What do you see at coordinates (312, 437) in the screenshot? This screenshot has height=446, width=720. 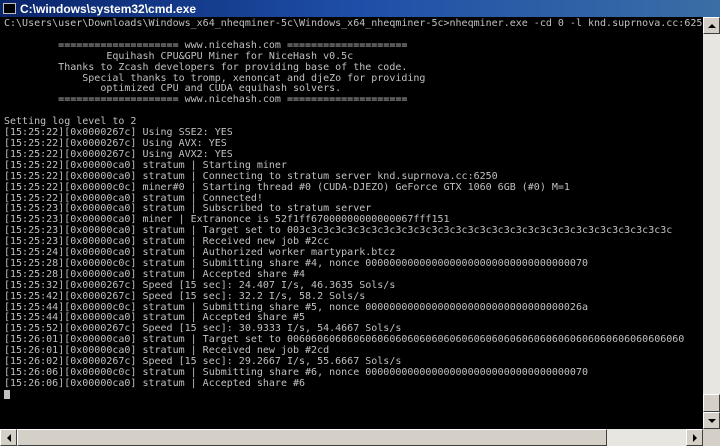 I see `horizontal-scroll-thumb` at bounding box center [312, 437].